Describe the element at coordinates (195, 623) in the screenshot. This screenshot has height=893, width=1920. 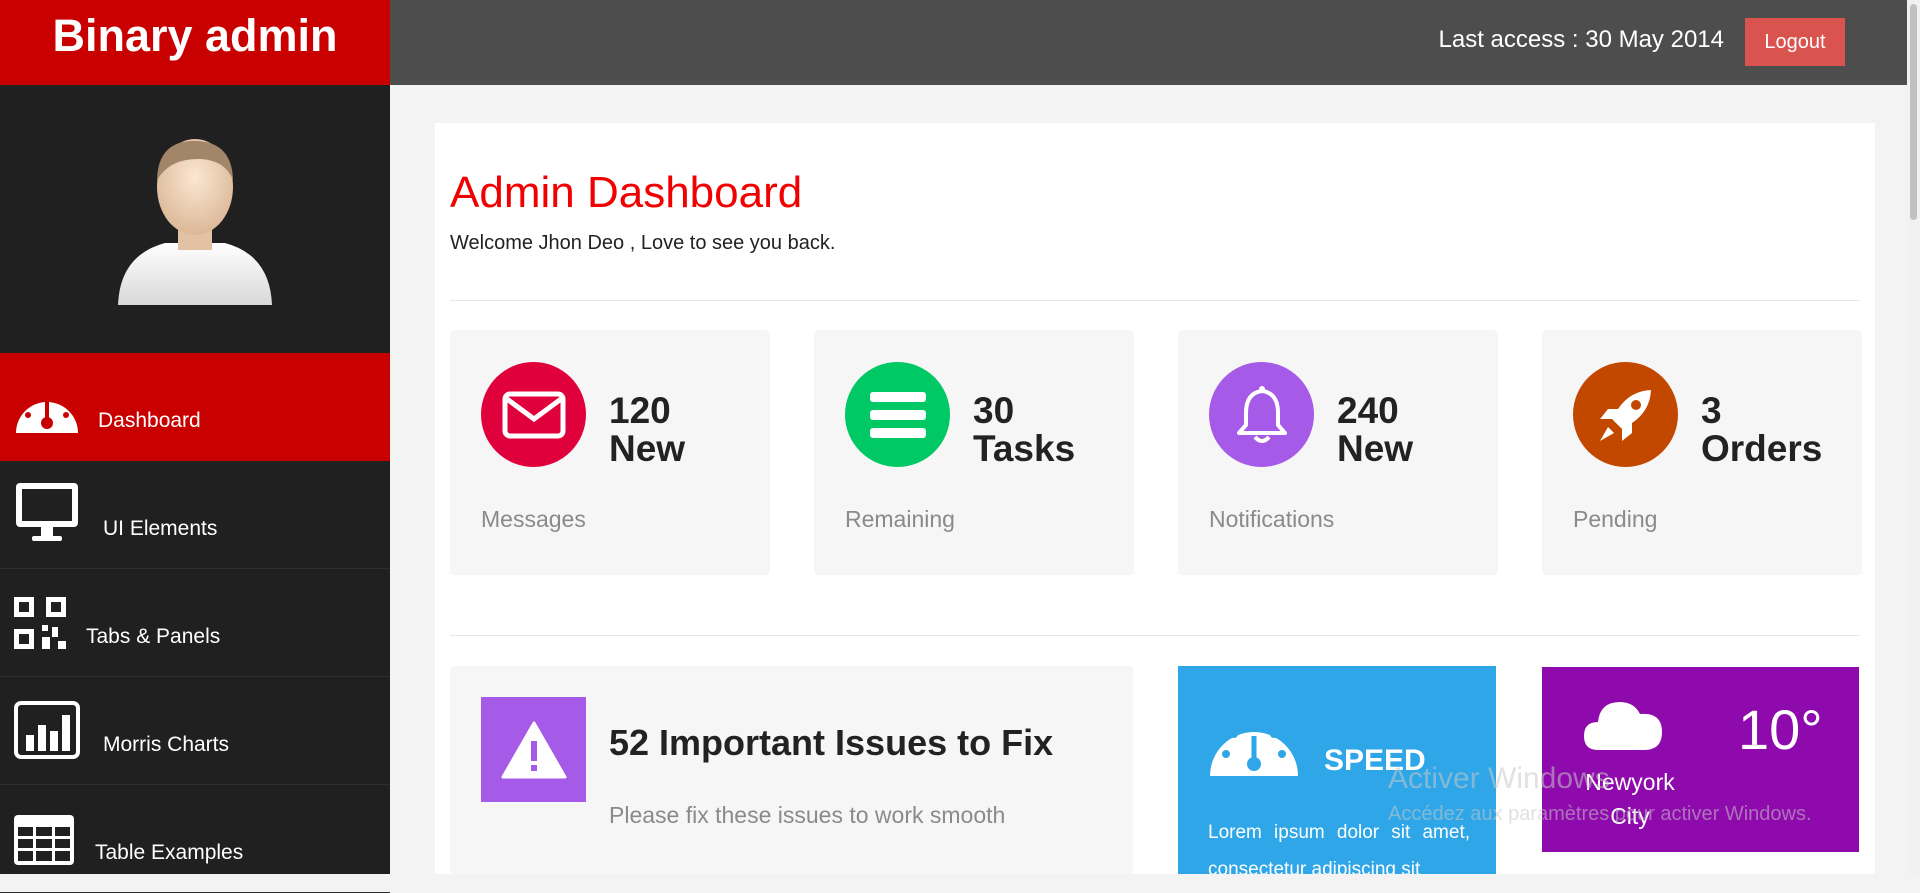
I see `sidebar-item-tabs-panels: Tabs & Panels` at that location.